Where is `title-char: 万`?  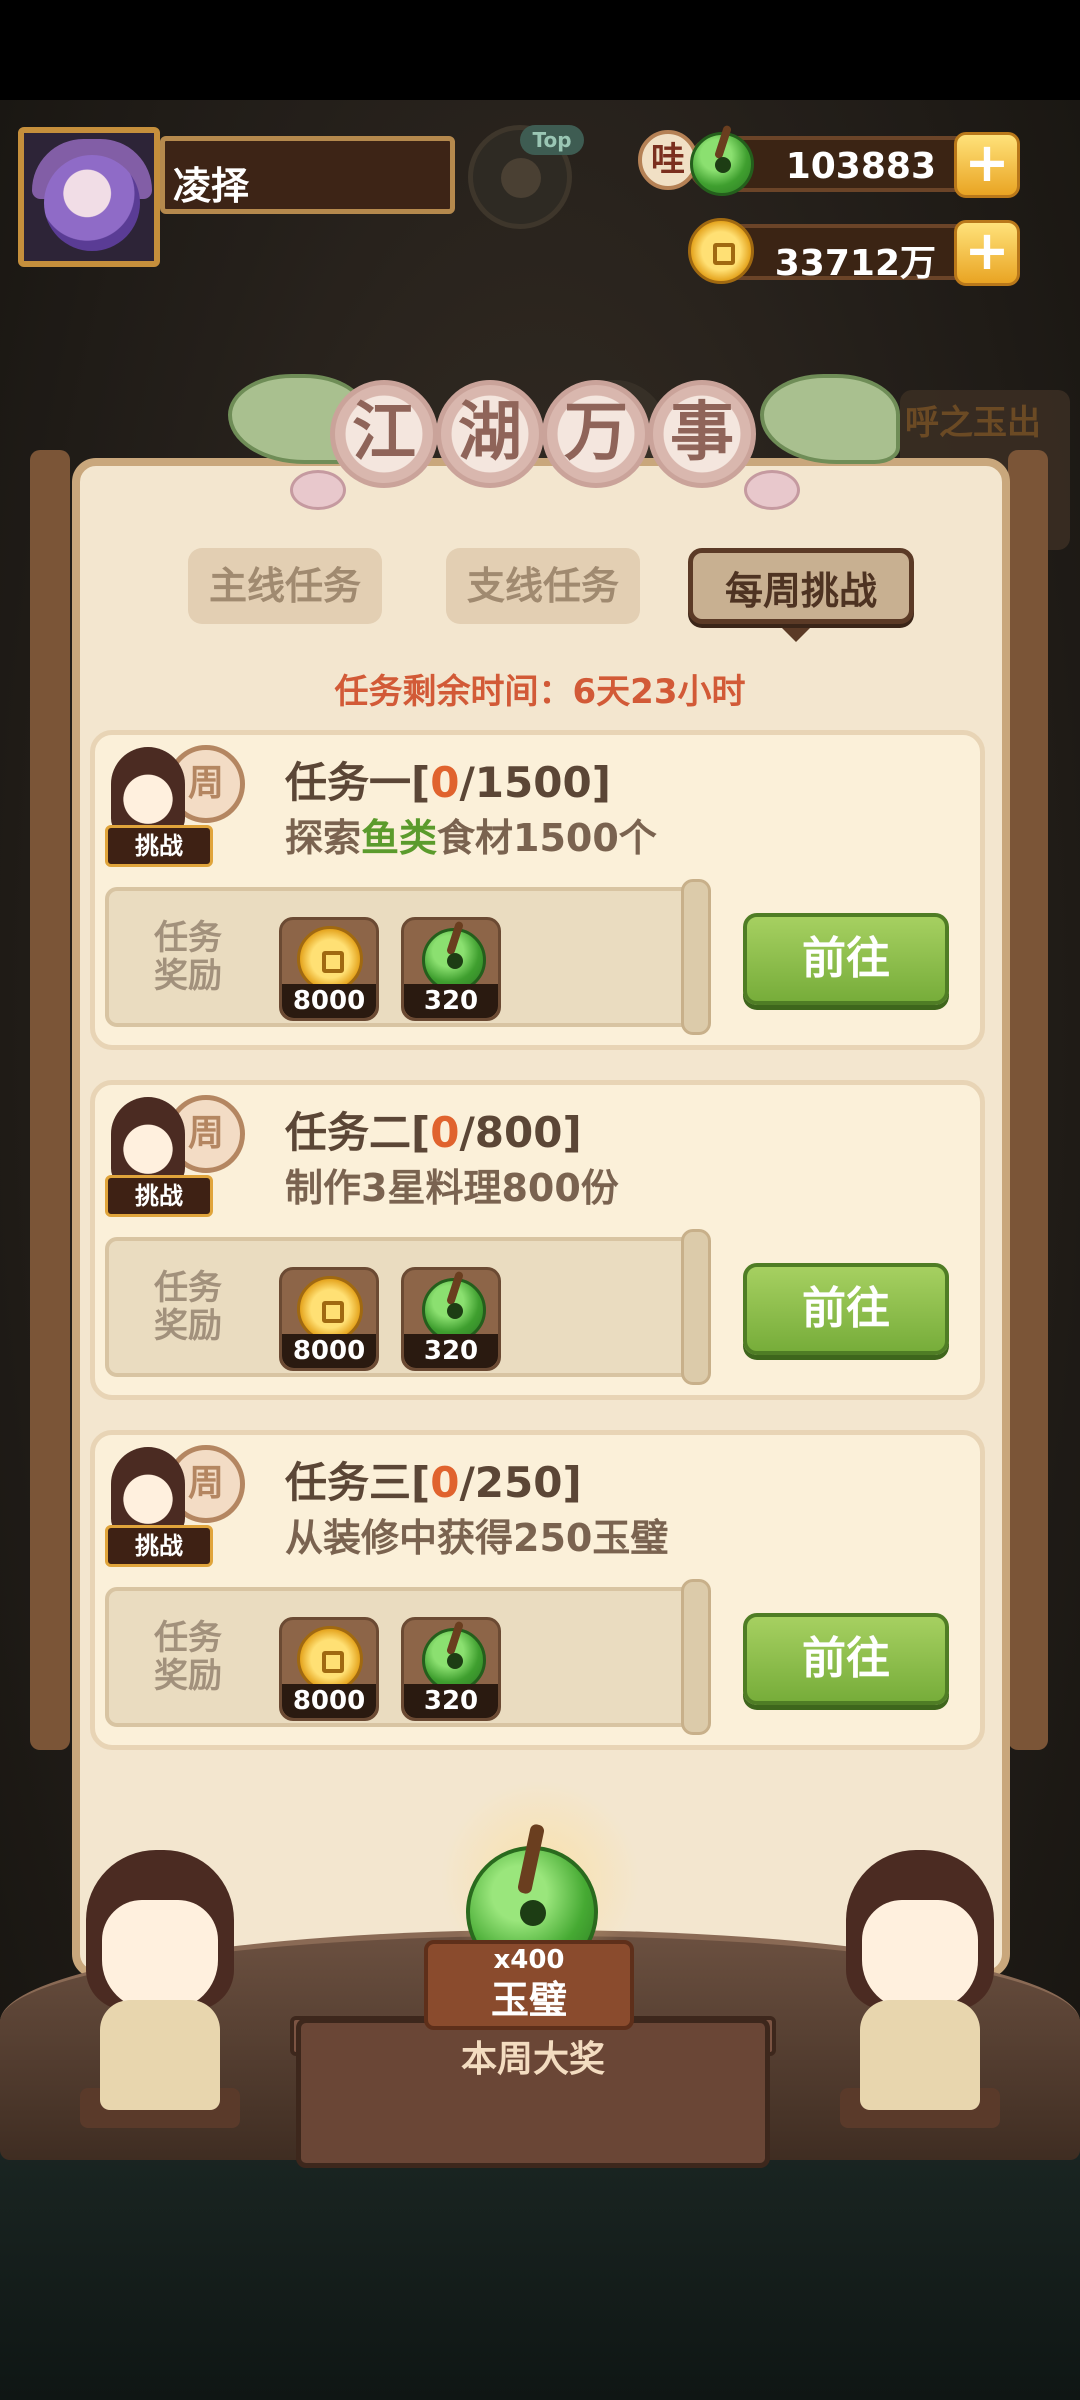 title-char: 万 is located at coordinates (596, 434).